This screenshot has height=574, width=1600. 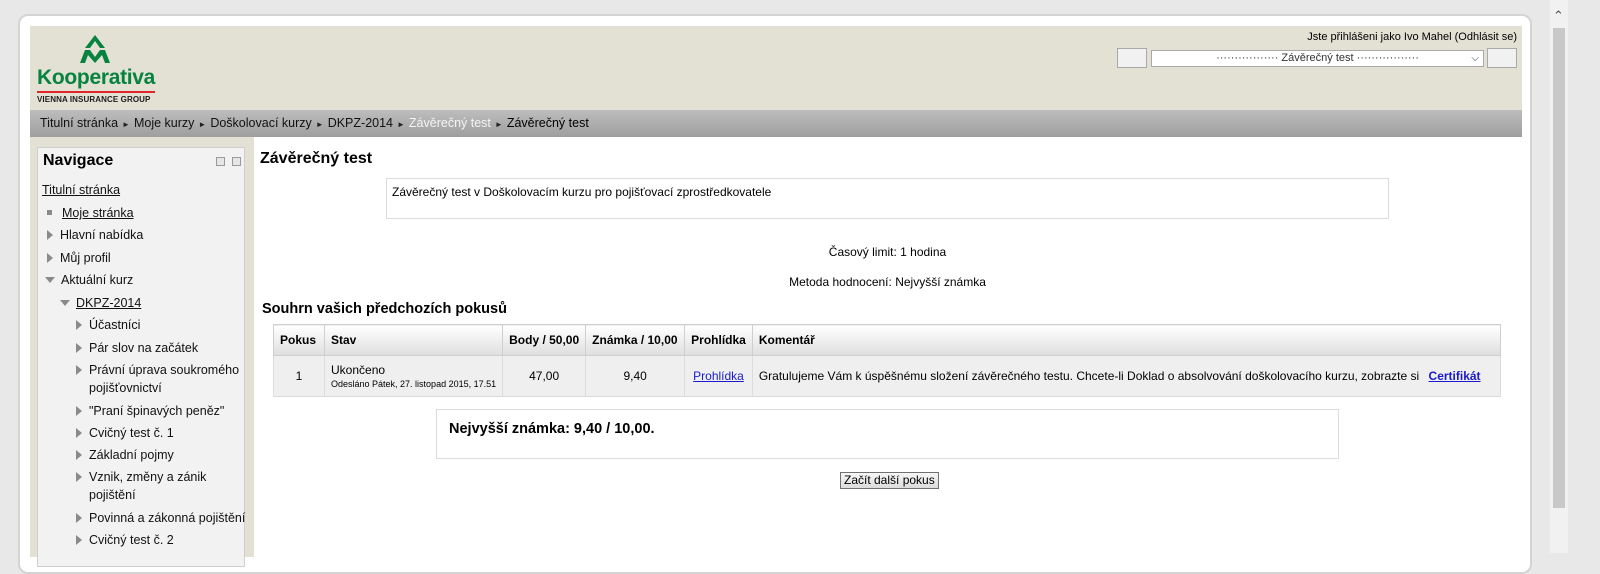 I want to click on jump-prev-button, so click(x=1132, y=58).